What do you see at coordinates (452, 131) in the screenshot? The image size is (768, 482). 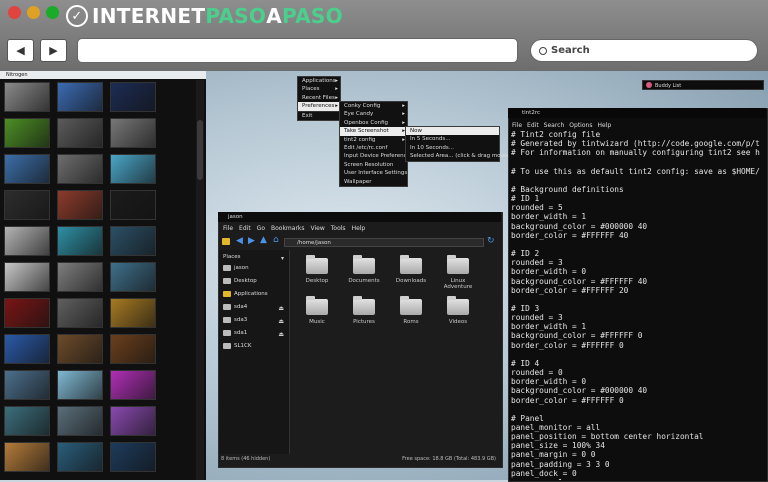 I see `menu-item-now: Now` at bounding box center [452, 131].